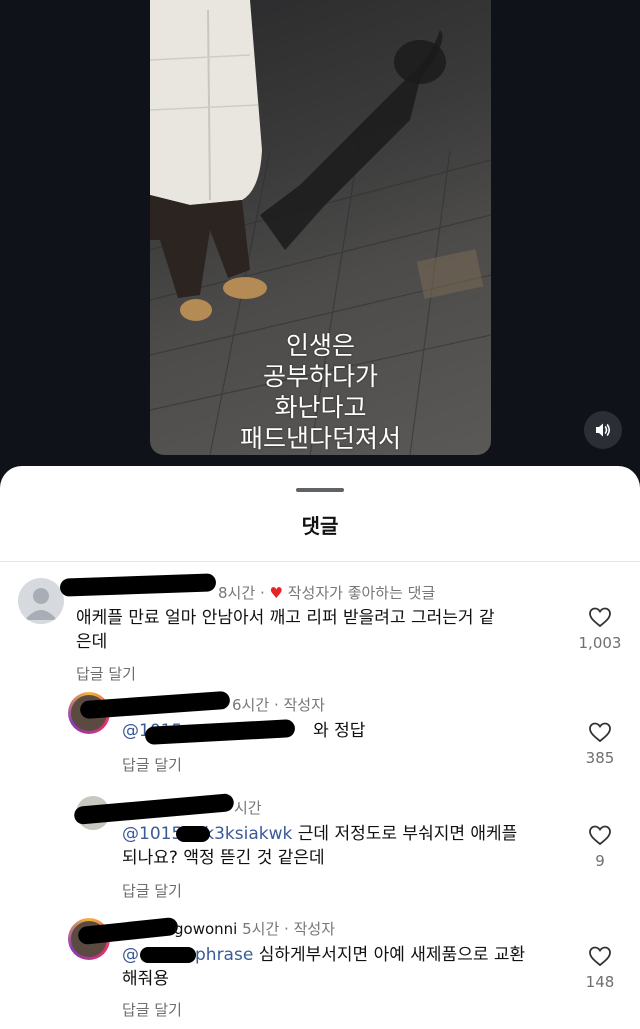 The height and width of the screenshot is (1029, 640). Describe the element at coordinates (41, 604) in the screenshot. I see `person-silhouette-icon` at that location.